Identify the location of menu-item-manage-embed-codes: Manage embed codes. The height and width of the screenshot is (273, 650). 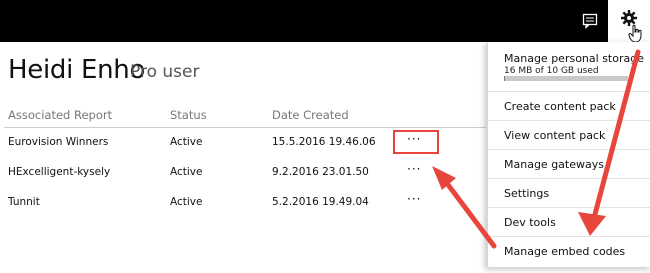
(569, 251).